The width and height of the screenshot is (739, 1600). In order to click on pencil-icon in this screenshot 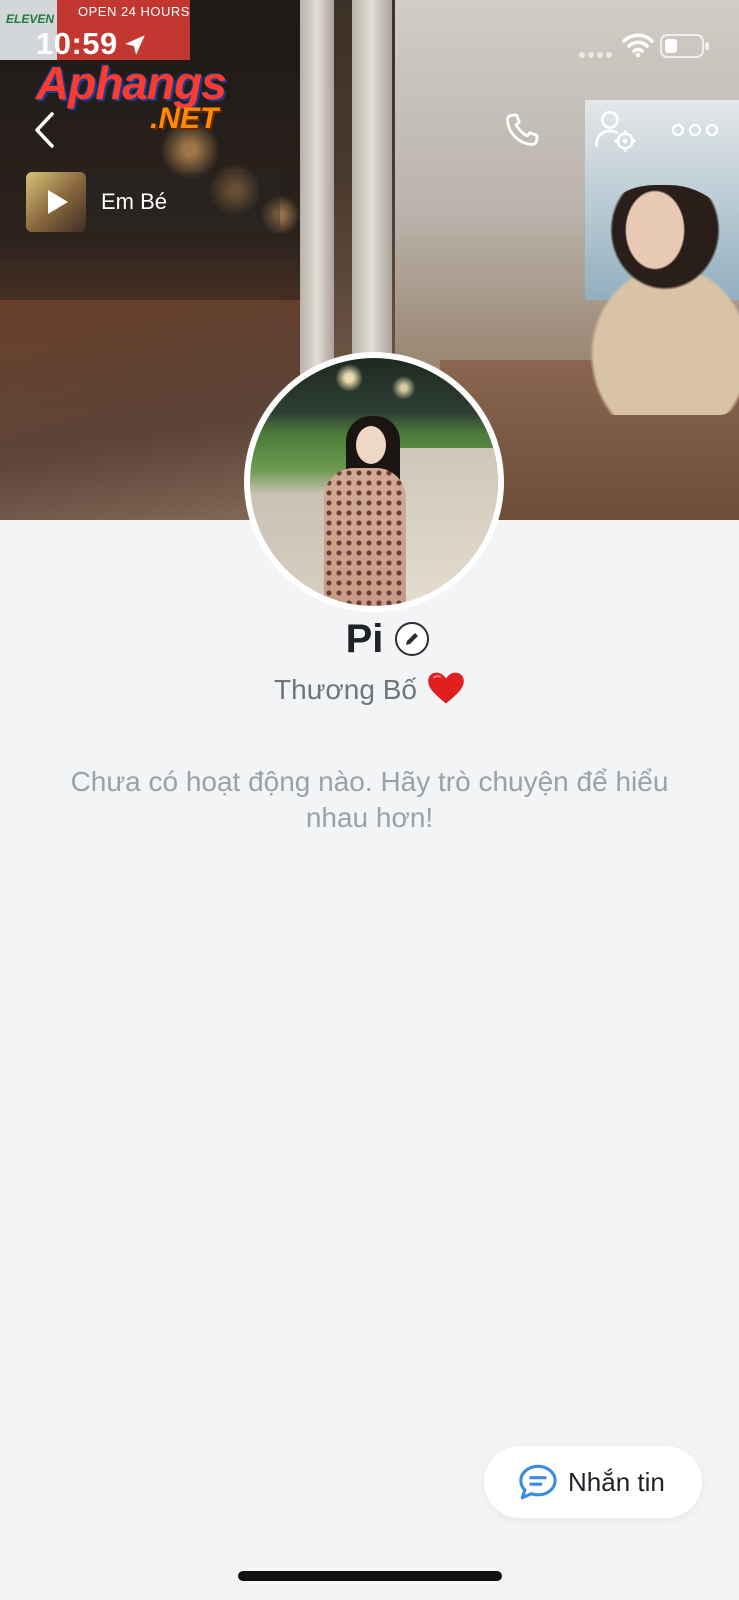, I will do `click(412, 639)`.